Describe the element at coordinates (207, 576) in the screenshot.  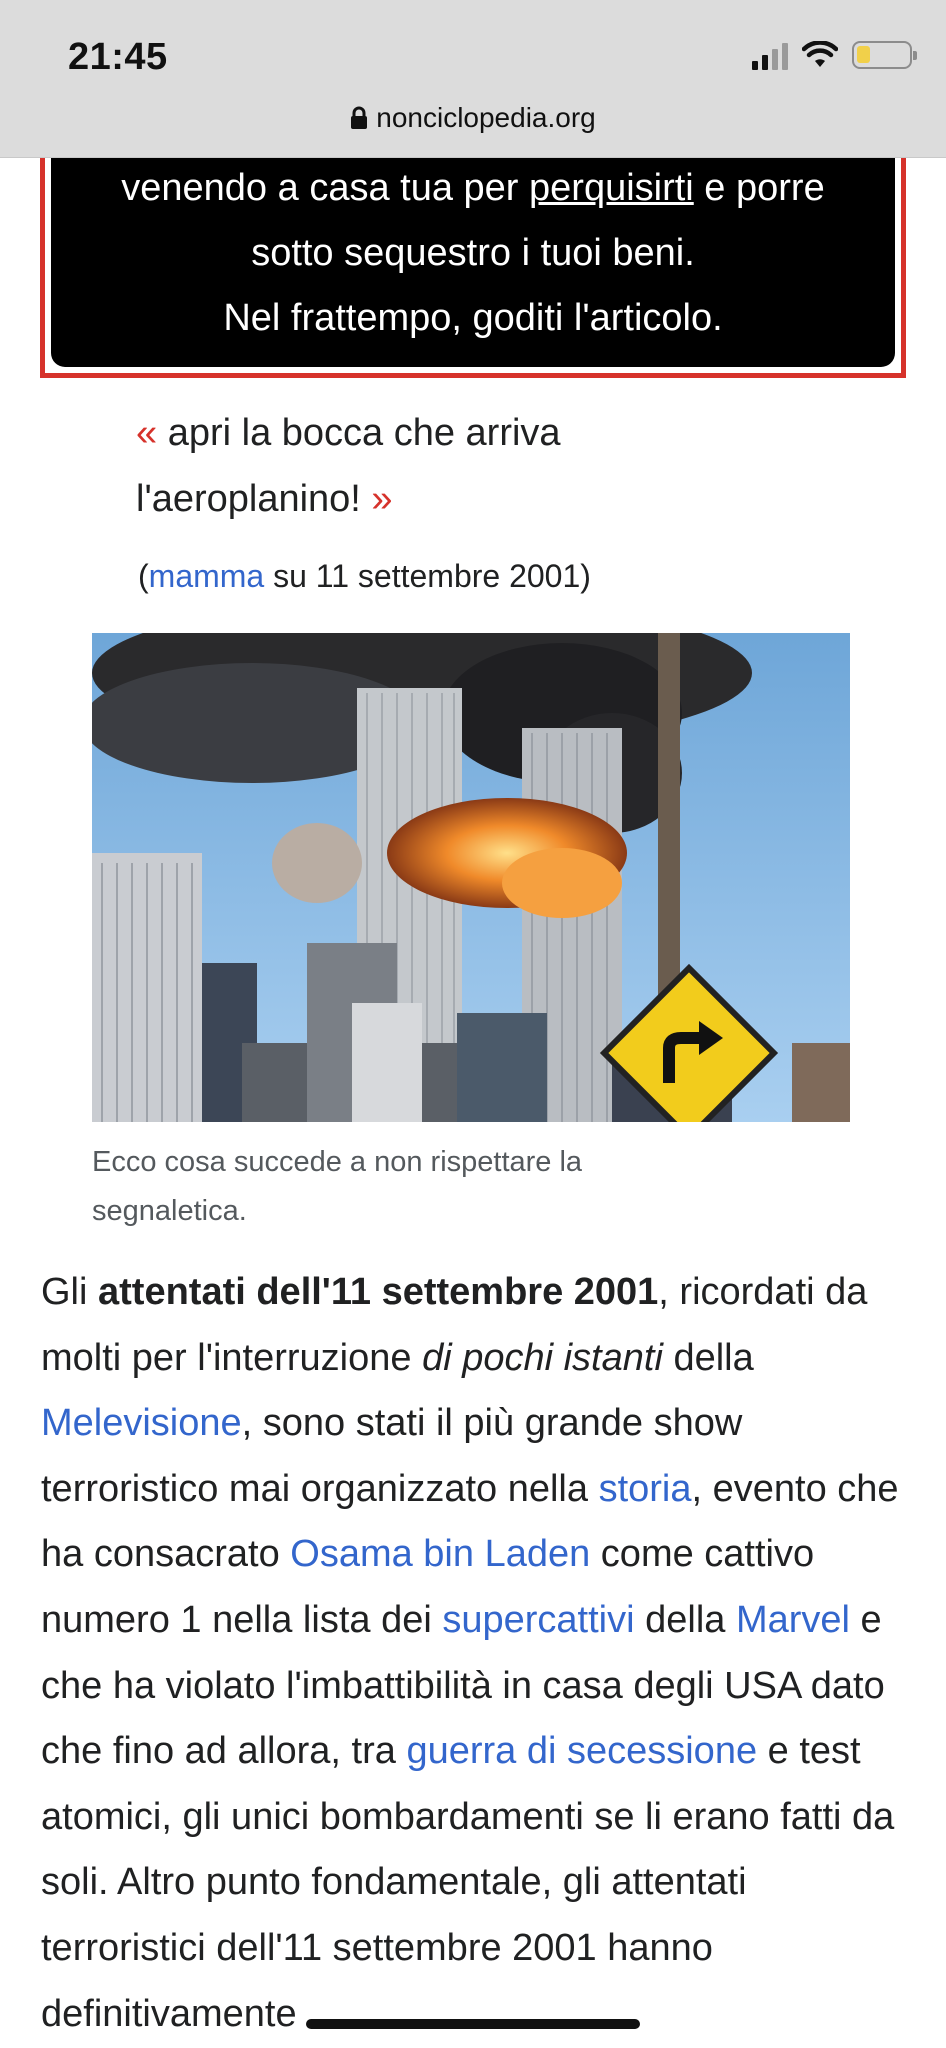
I see `mamma-link: mamma` at that location.